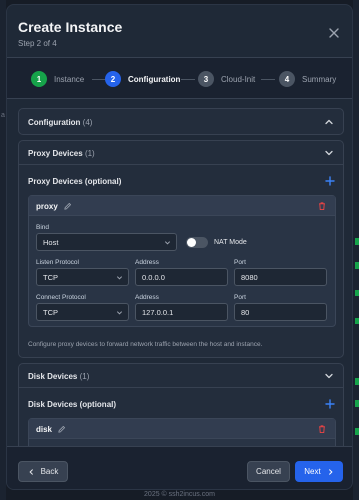  I want to click on disk-devices-header: Disk Devices (1), so click(181, 376).